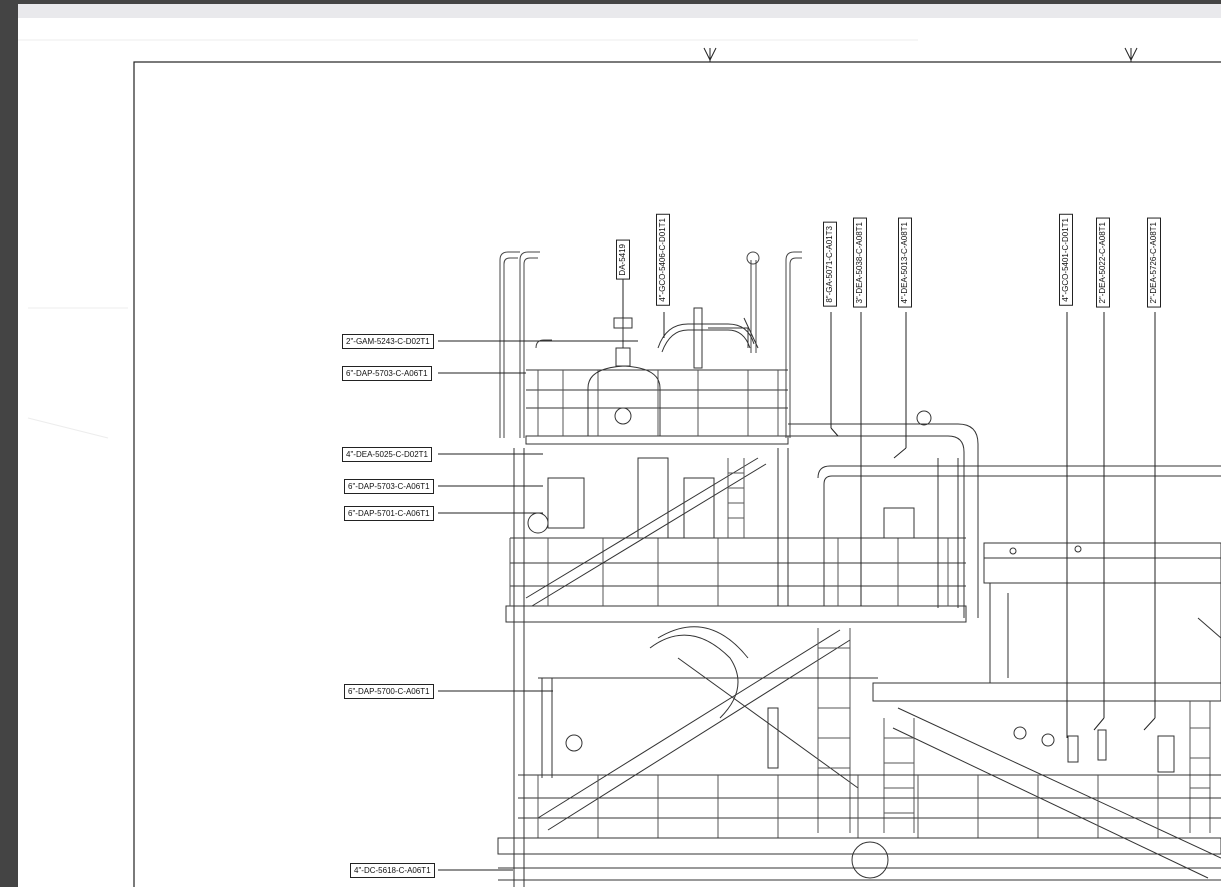 The height and width of the screenshot is (887, 1221). Describe the element at coordinates (830, 264) in the screenshot. I see `line-tag-ga-5071: 8"-GA-5071-C-A01T3` at that location.